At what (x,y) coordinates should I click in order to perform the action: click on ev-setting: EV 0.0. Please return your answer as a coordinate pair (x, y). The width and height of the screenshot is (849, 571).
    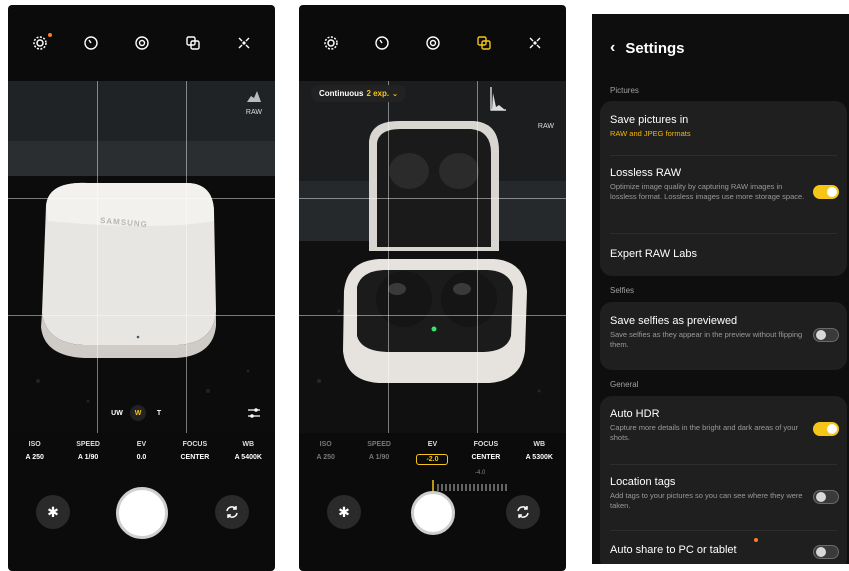
    Looking at the image, I should click on (141, 451).